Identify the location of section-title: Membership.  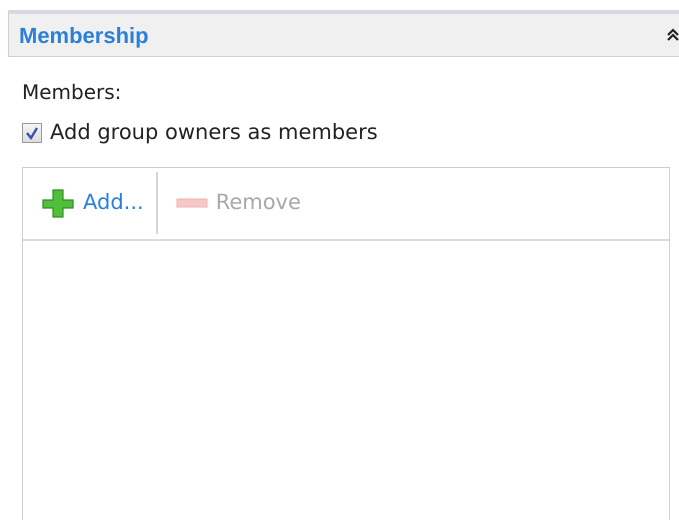
(83, 36).